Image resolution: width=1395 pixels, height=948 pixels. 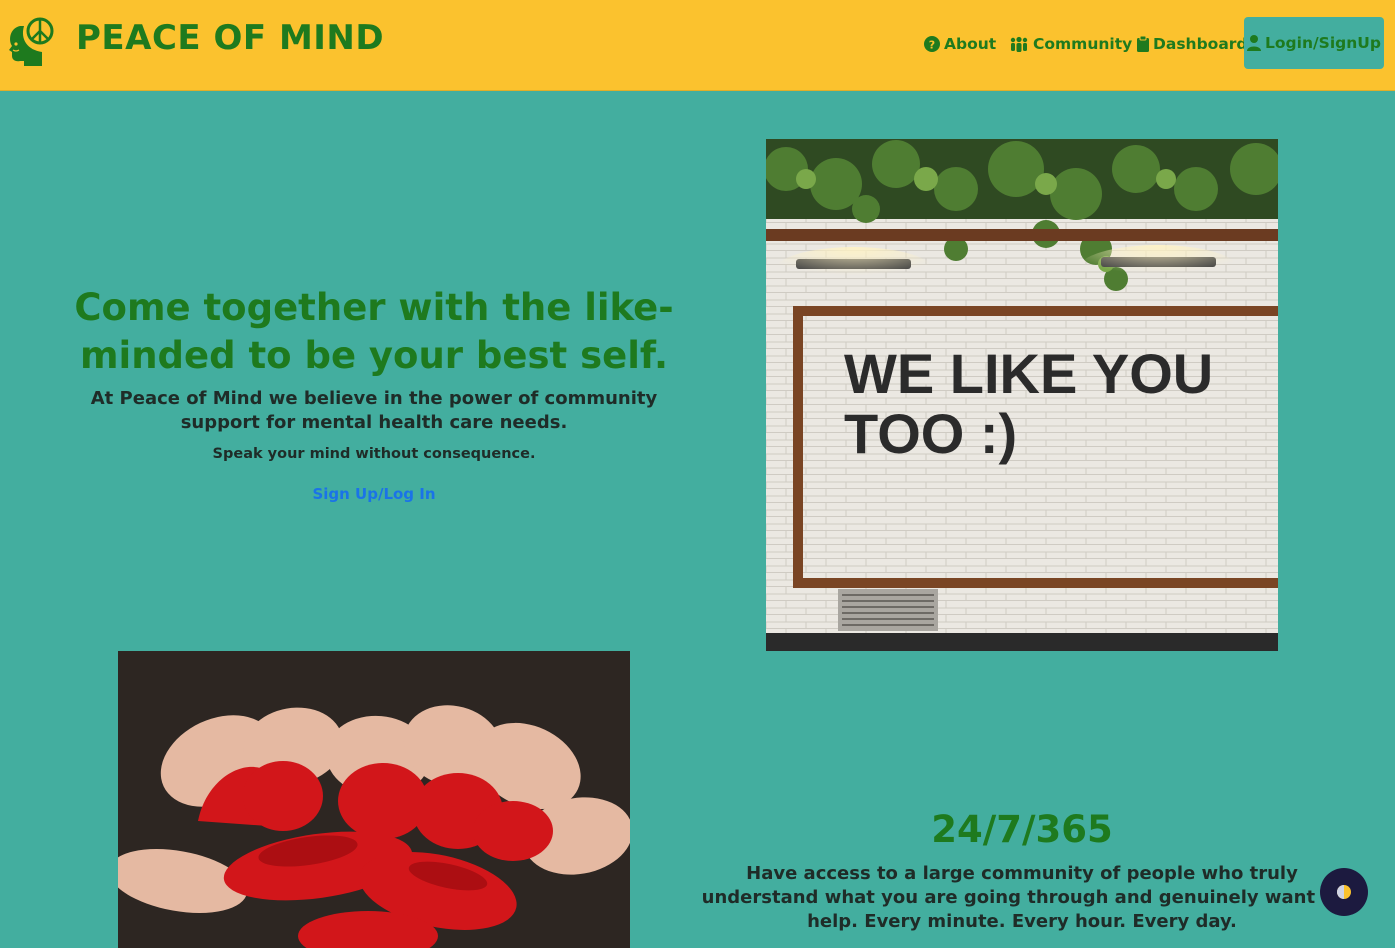 I want to click on half-circle-icon, so click(x=1344, y=892).